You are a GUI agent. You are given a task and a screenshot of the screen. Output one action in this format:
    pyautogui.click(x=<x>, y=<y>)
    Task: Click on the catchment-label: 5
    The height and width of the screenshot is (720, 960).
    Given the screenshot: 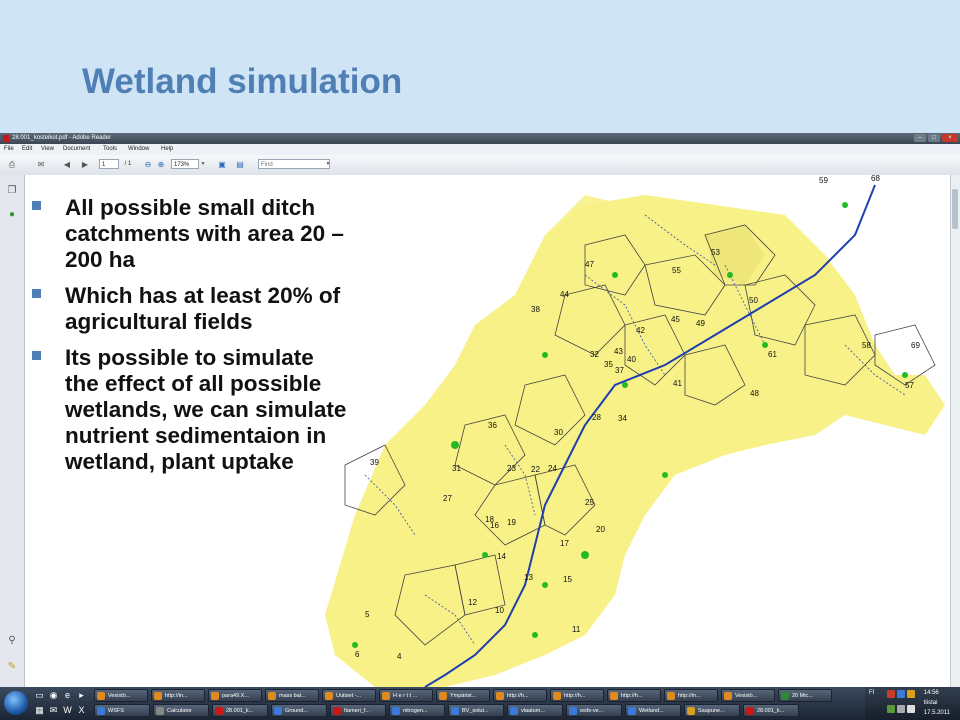 What is the action you would take?
    pyautogui.click(x=367, y=614)
    